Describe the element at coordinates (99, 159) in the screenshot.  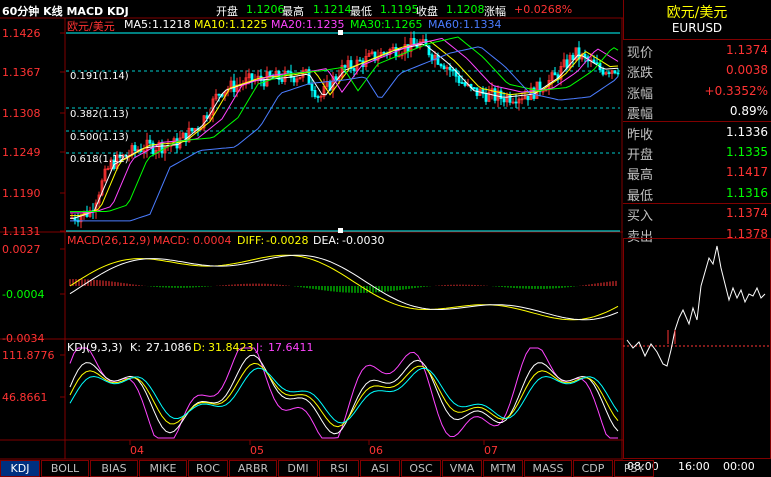
I see `fib-label: 0.618(1.12)` at that location.